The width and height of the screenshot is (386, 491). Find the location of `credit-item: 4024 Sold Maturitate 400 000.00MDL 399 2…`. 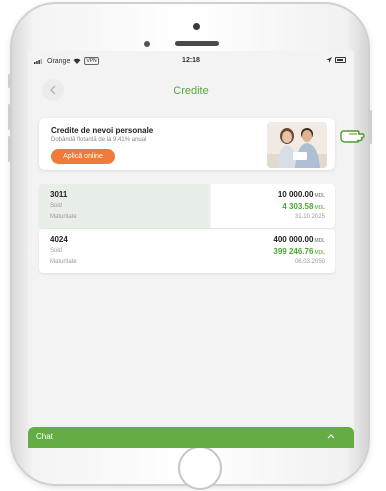

credit-item: 4024 Sold Maturitate 400 000.00MDL 399 2… is located at coordinates (187, 251).